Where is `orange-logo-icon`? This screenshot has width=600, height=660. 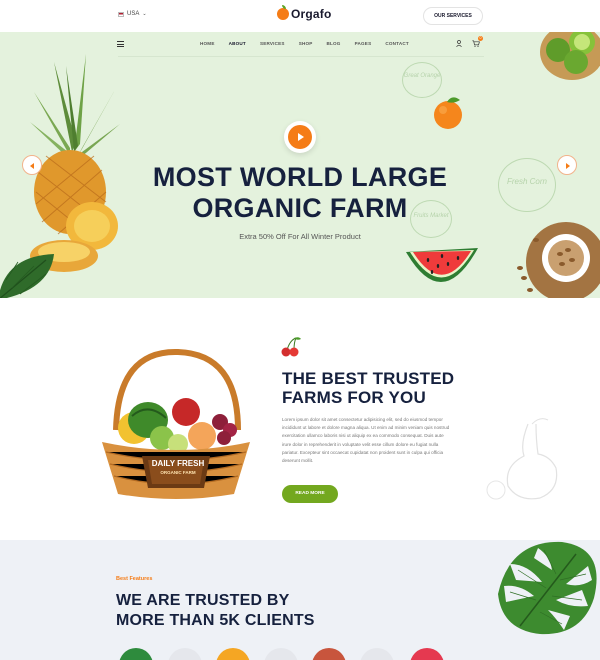 orange-logo-icon is located at coordinates (283, 12).